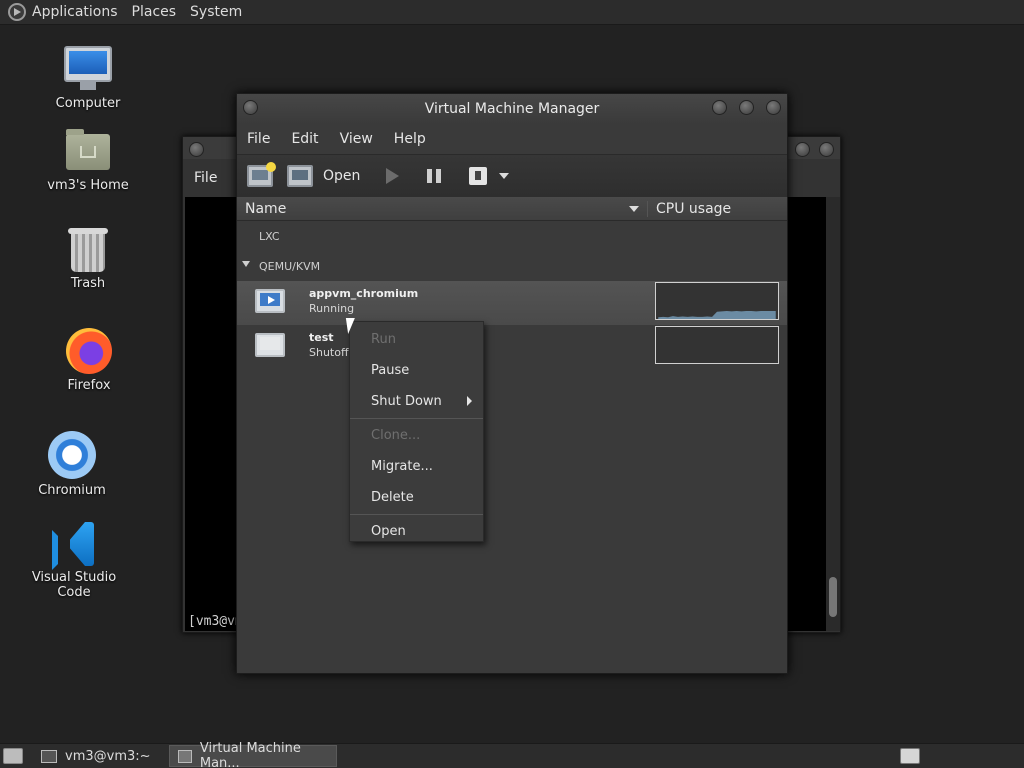 The image size is (1024, 768). What do you see at coordinates (289, 266) in the screenshot?
I see `group-qemu: QEMU/KVM` at bounding box center [289, 266].